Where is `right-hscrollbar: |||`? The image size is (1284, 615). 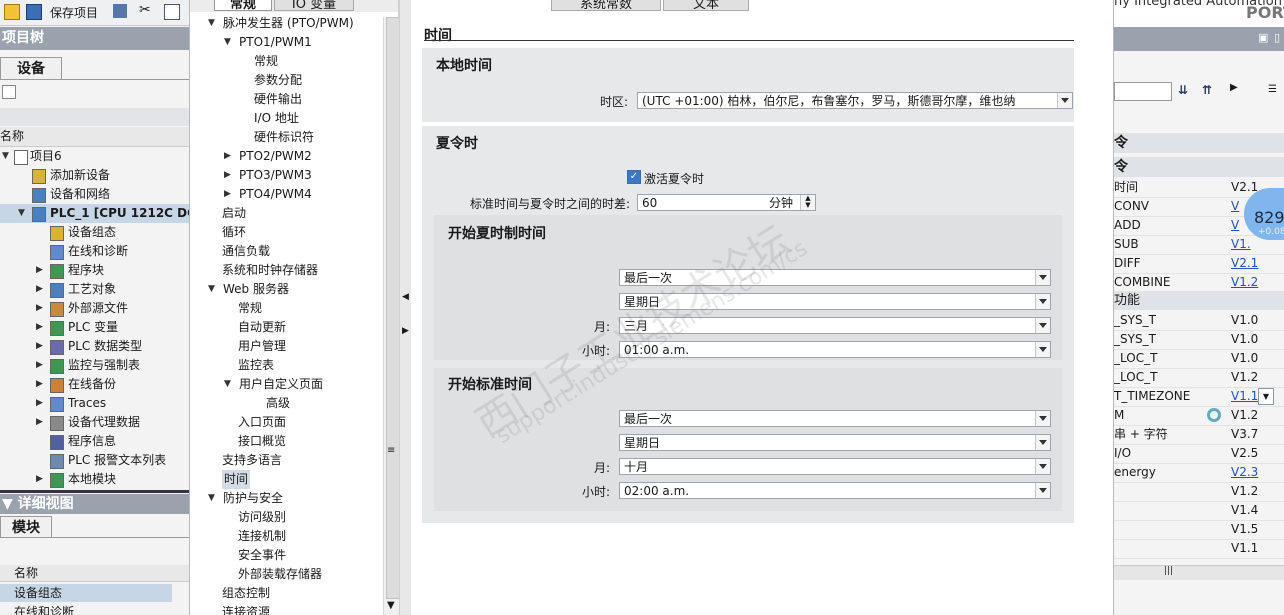 right-hscrollbar: ||| is located at coordinates (1199, 572).